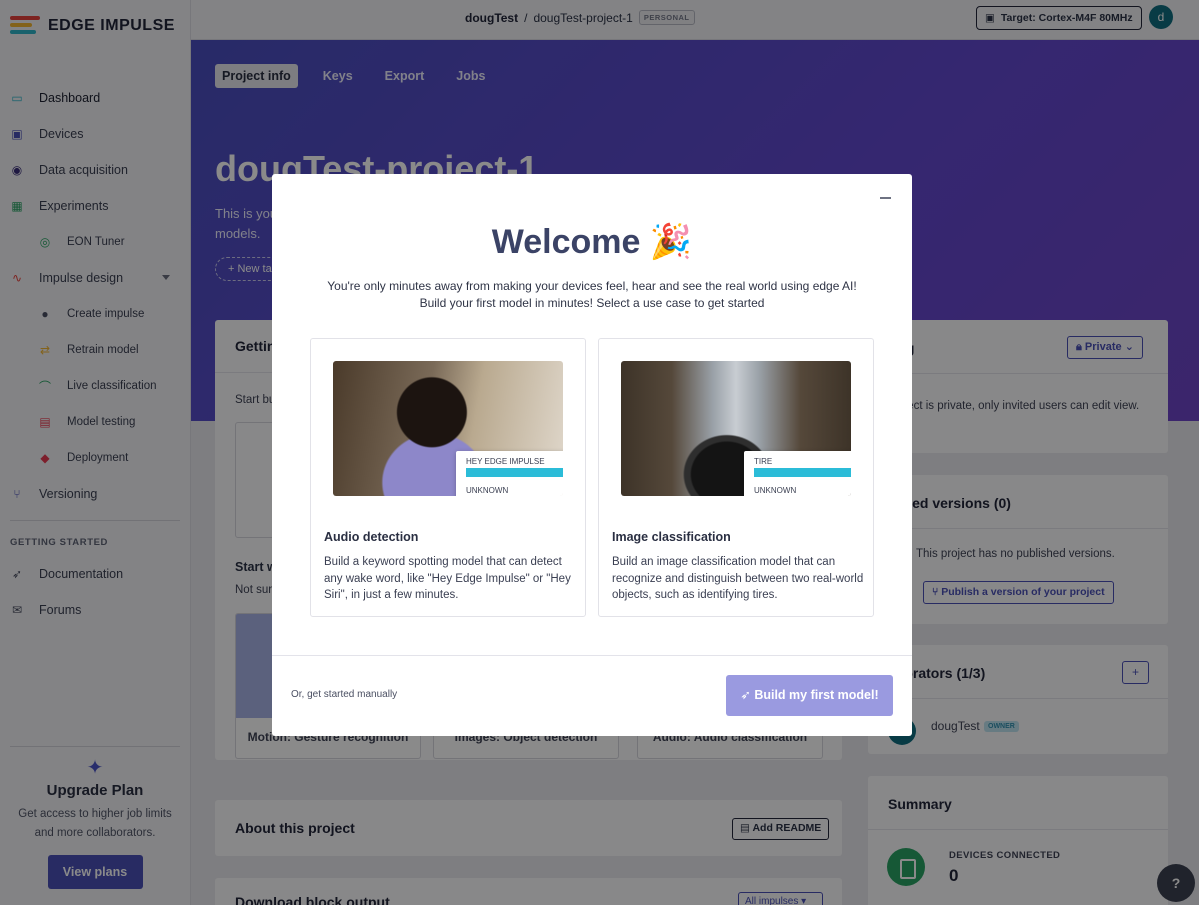  Describe the element at coordinates (371, 537) in the screenshot. I see `option-title: Audio detection` at that location.